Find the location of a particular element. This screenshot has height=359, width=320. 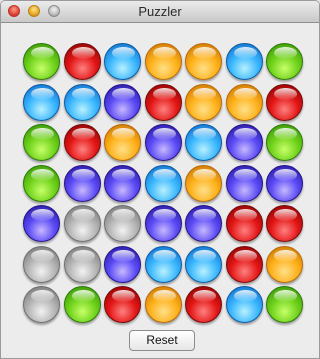

window-title: Puzzler is located at coordinates (160, 11).